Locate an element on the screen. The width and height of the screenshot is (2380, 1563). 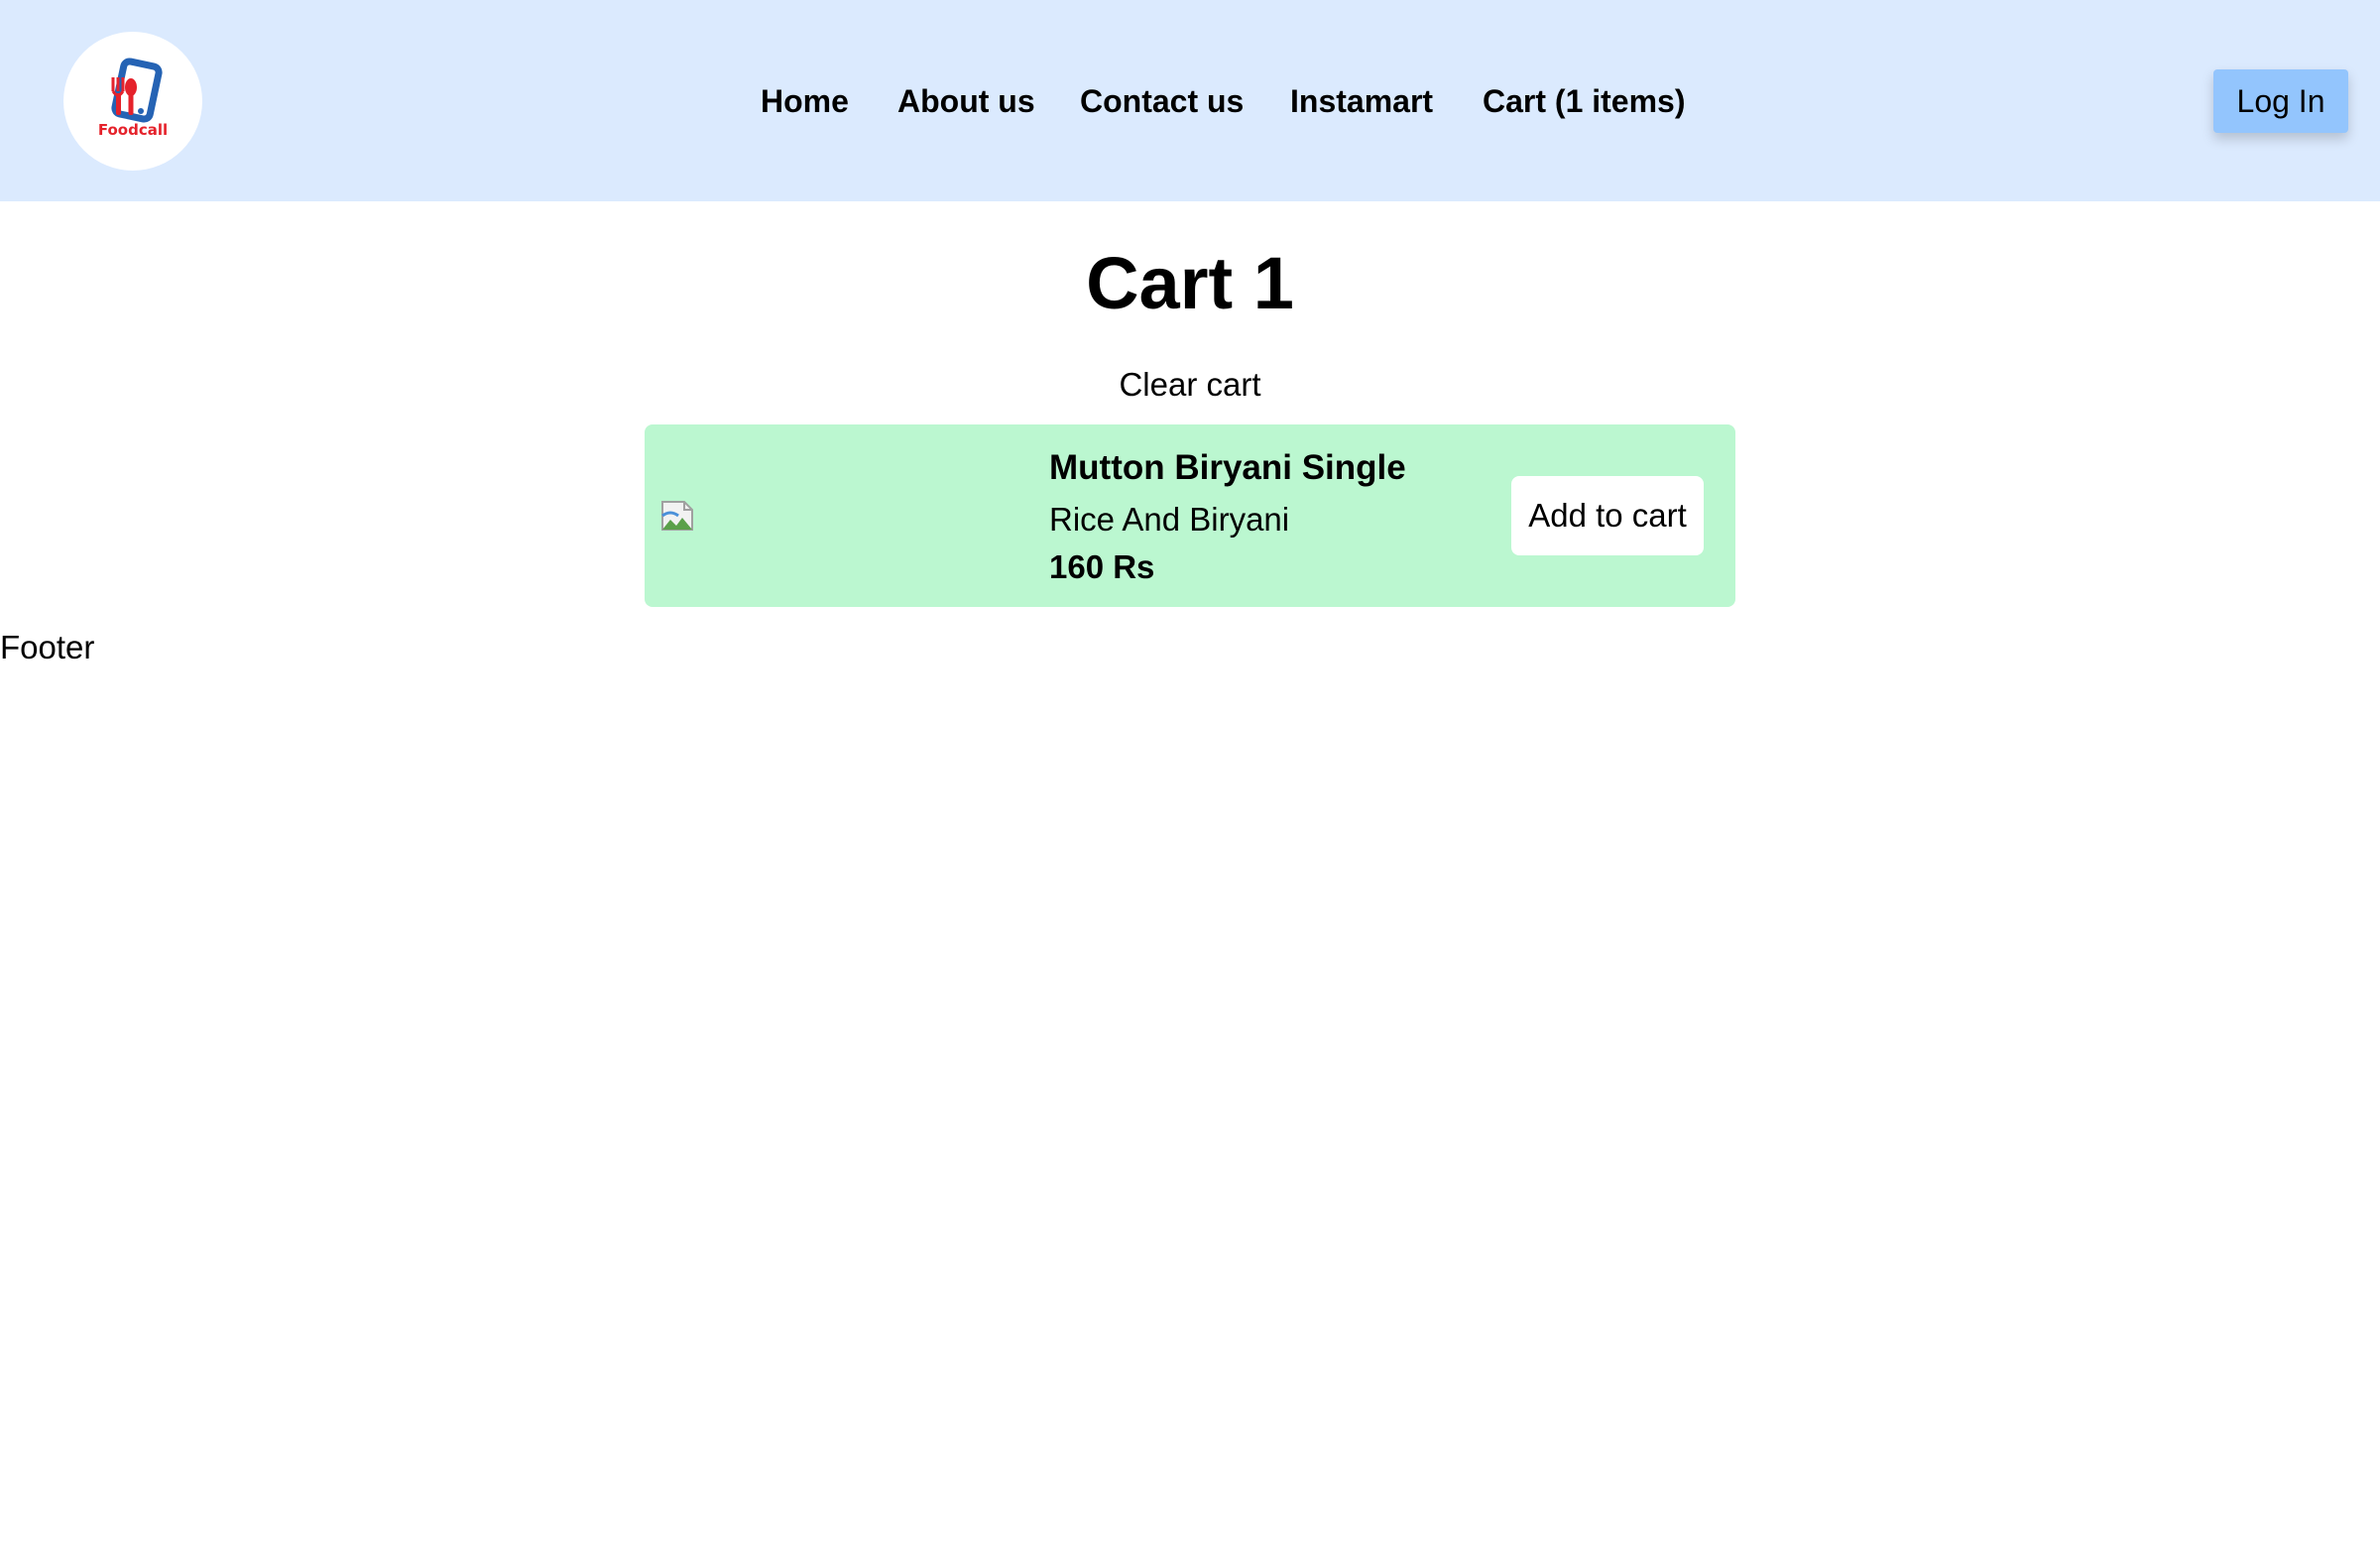
item-name: Mutton Biryani Single is located at coordinates (1227, 467).